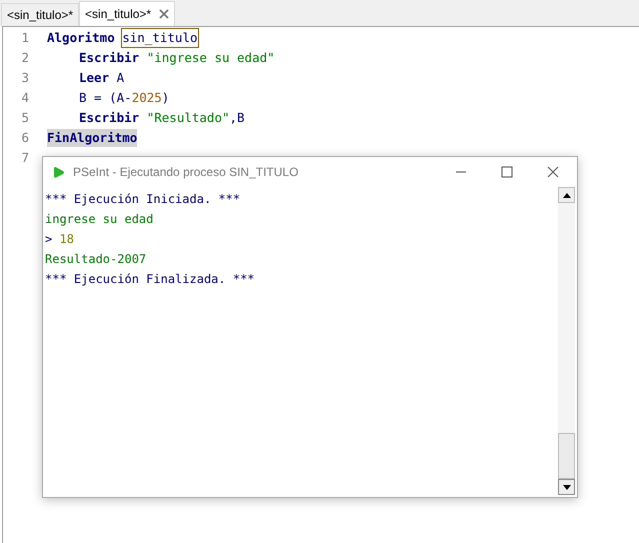 The image size is (639, 543). I want to click on window-title: PSeInt - Ejecutando proceso SIN_TITULO, so click(185, 172).